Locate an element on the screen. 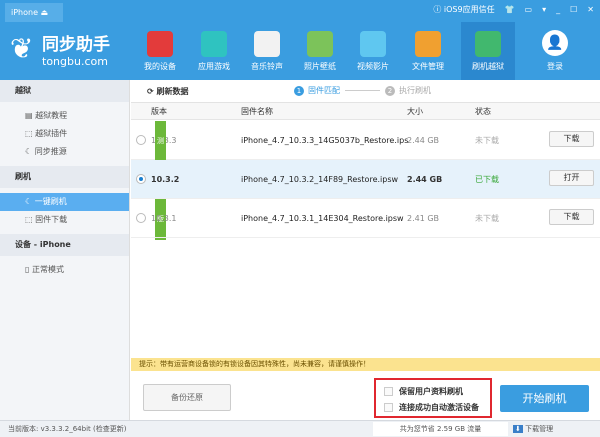 This screenshot has width=600, height=437. sidebar-item-jailbreak-tutorial: ▤ 越狱教程 is located at coordinates (64, 116).